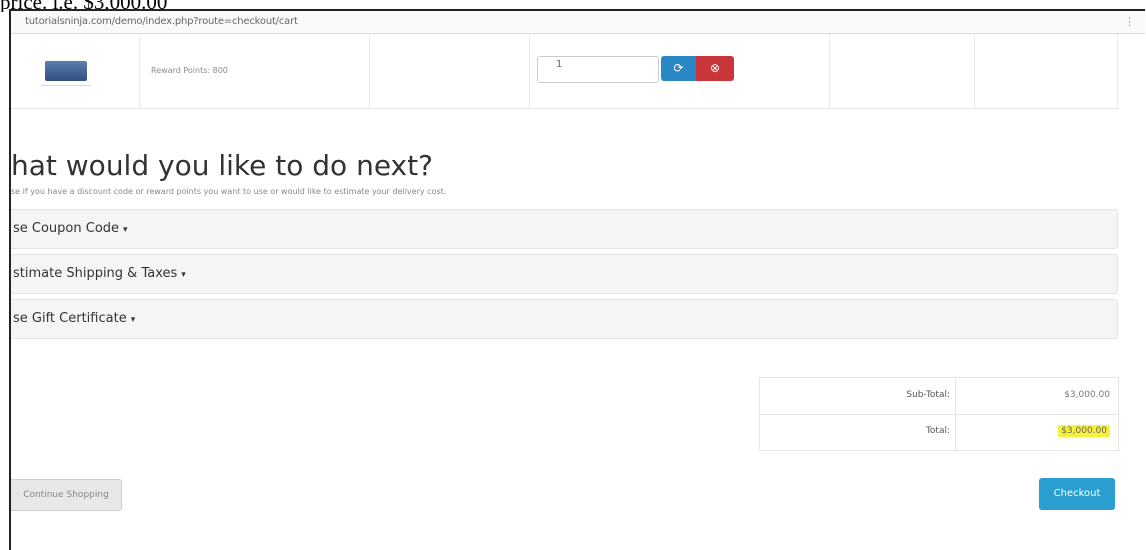 This screenshot has width=1146, height=550. What do you see at coordinates (66, 71) in the screenshot?
I see `product-thumbnail` at bounding box center [66, 71].